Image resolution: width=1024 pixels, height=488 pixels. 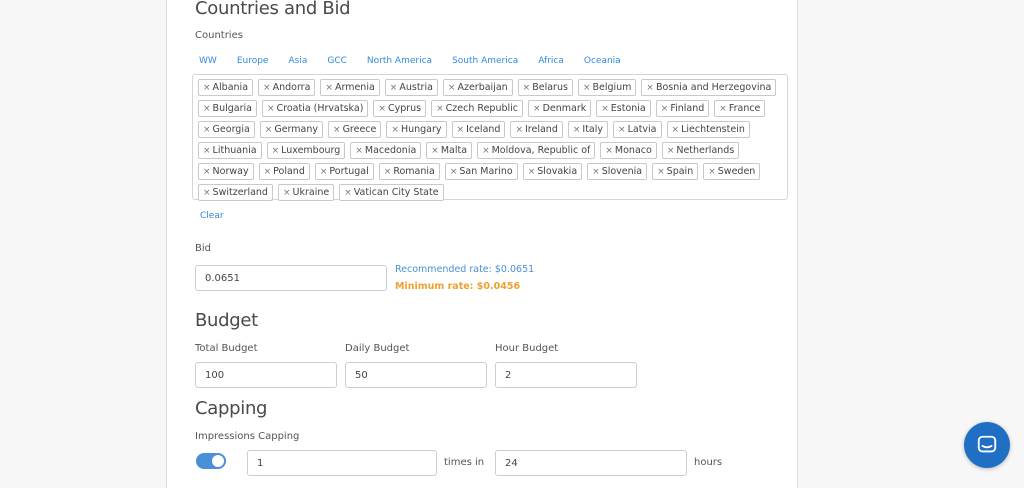 I want to click on total-budget-input: 100, so click(x=266, y=375).